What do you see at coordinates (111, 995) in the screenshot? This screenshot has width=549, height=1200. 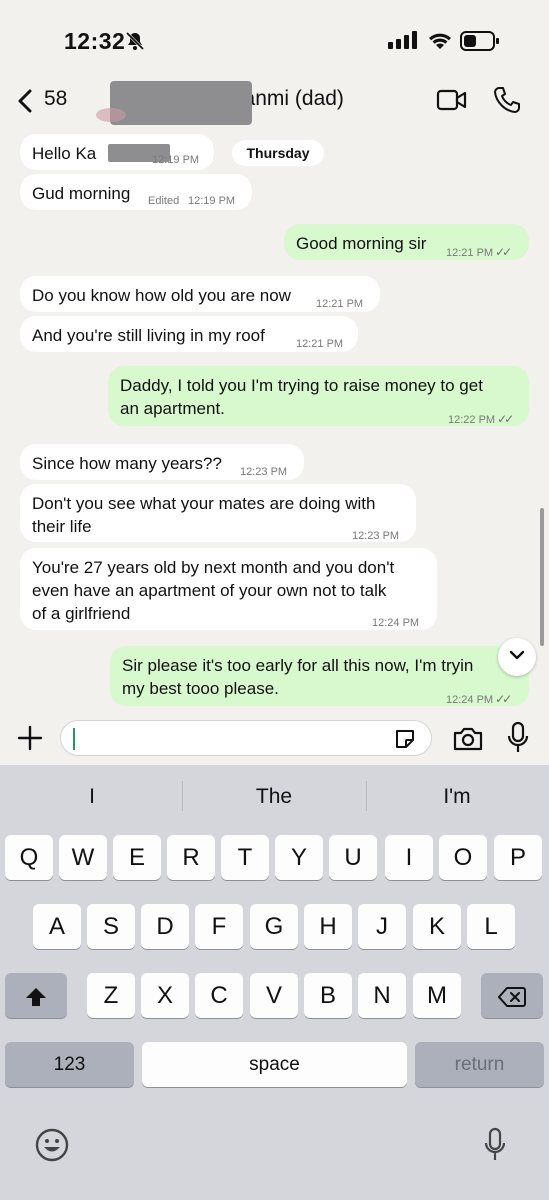 I see `key: Z` at bounding box center [111, 995].